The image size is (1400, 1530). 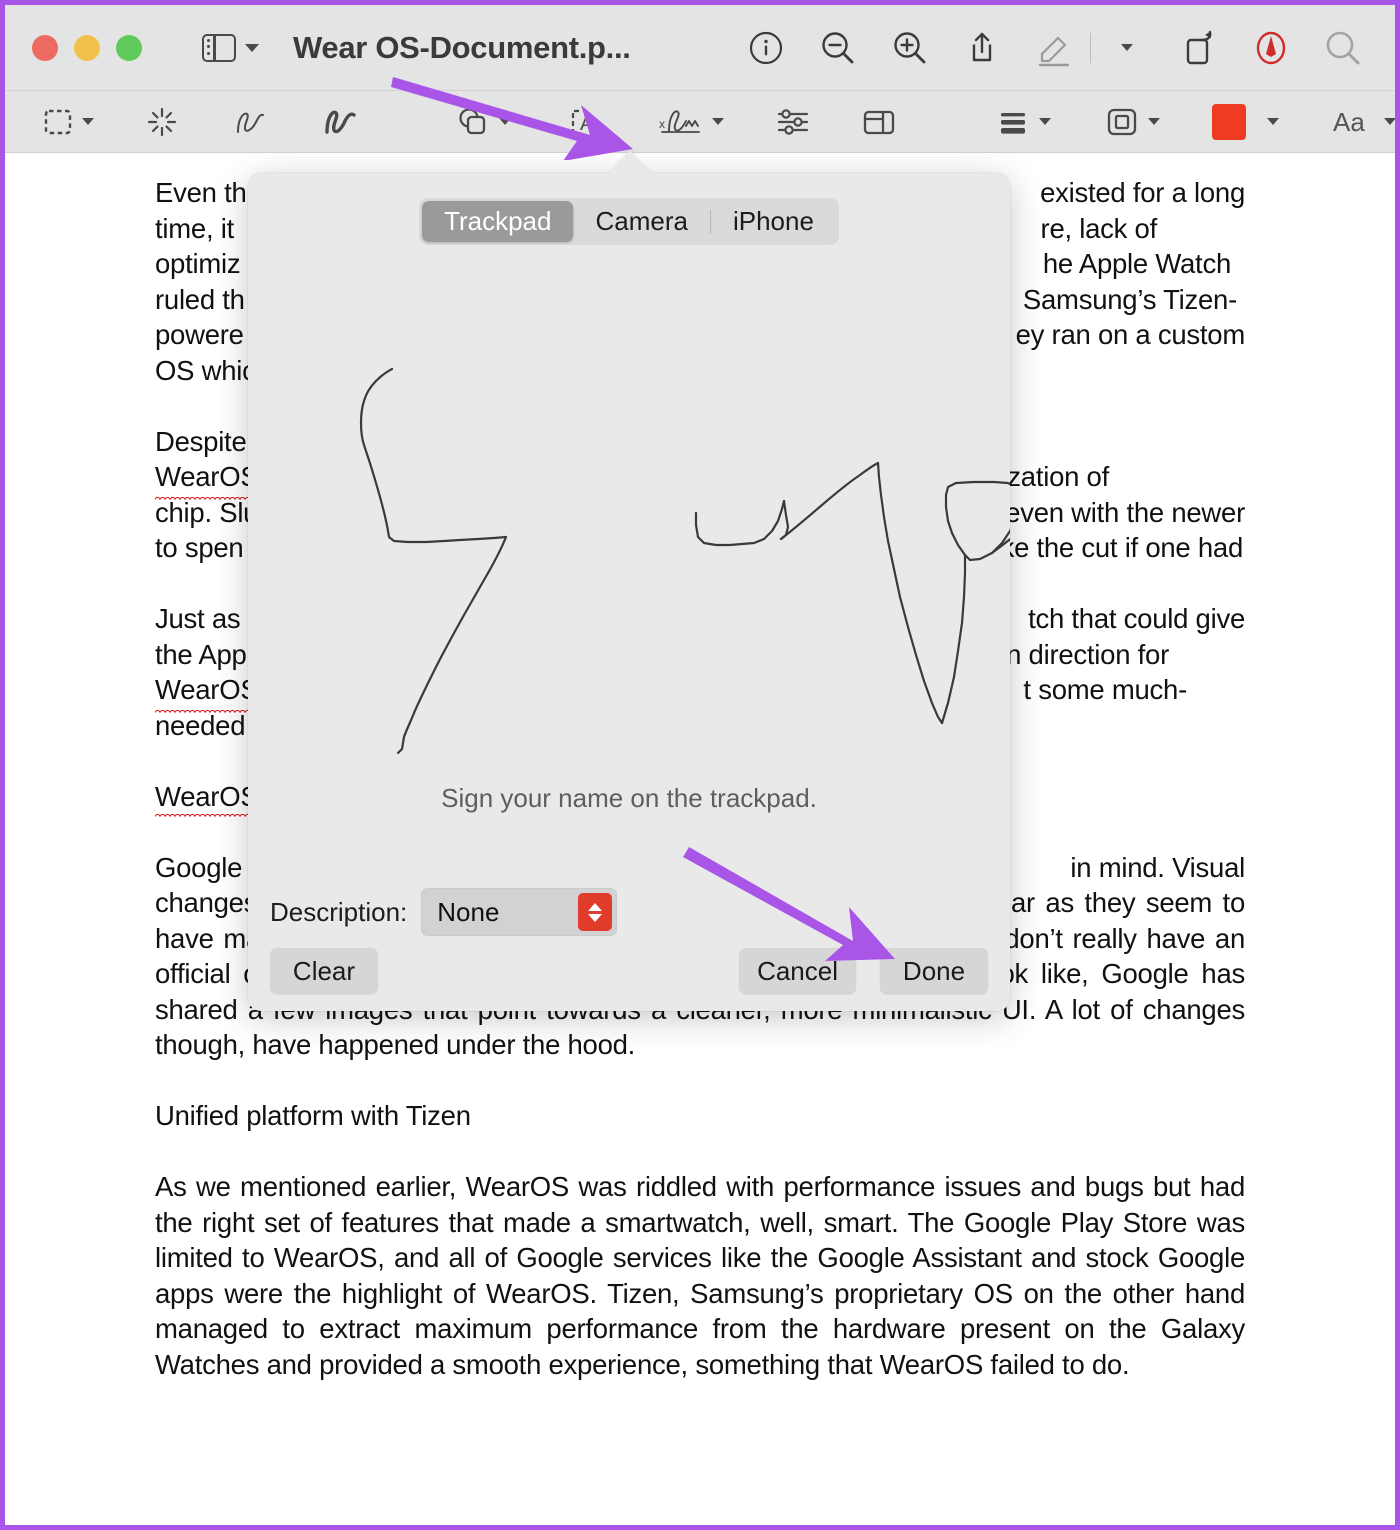 What do you see at coordinates (219, 47) in the screenshot?
I see `sidebar-icon` at bounding box center [219, 47].